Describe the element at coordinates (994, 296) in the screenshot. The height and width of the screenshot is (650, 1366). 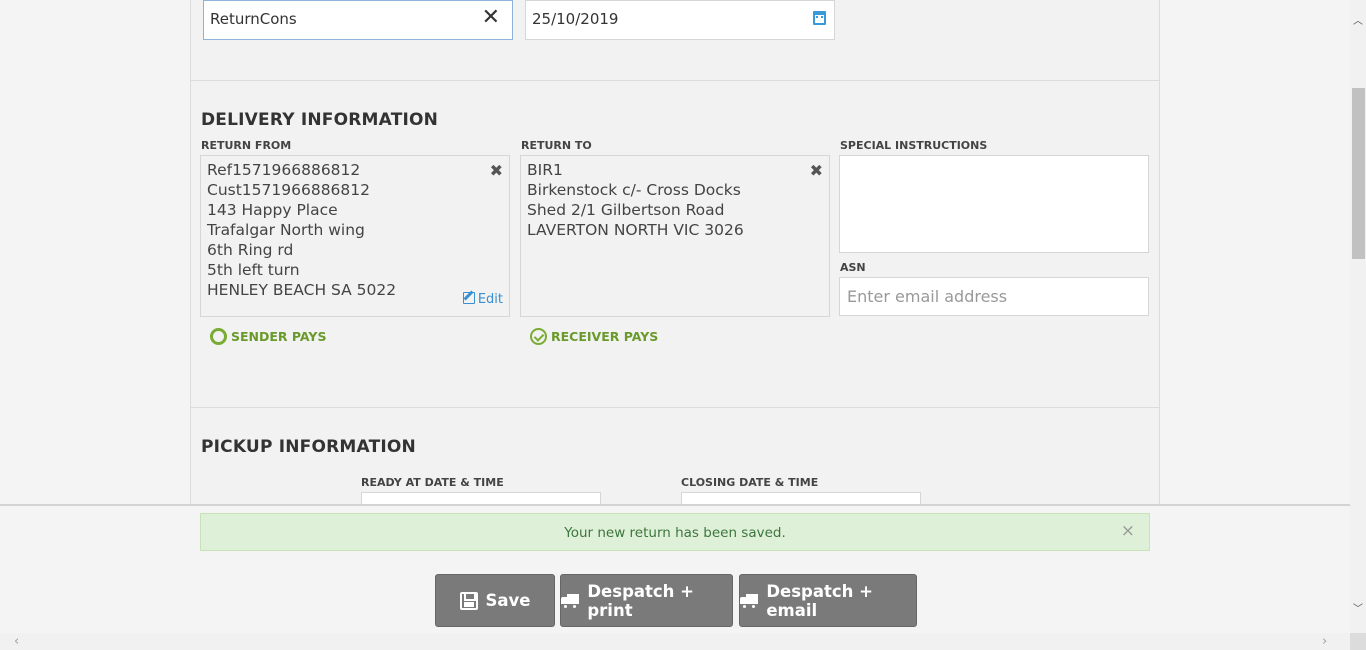
I see `asn-email-input: Enter email address` at that location.